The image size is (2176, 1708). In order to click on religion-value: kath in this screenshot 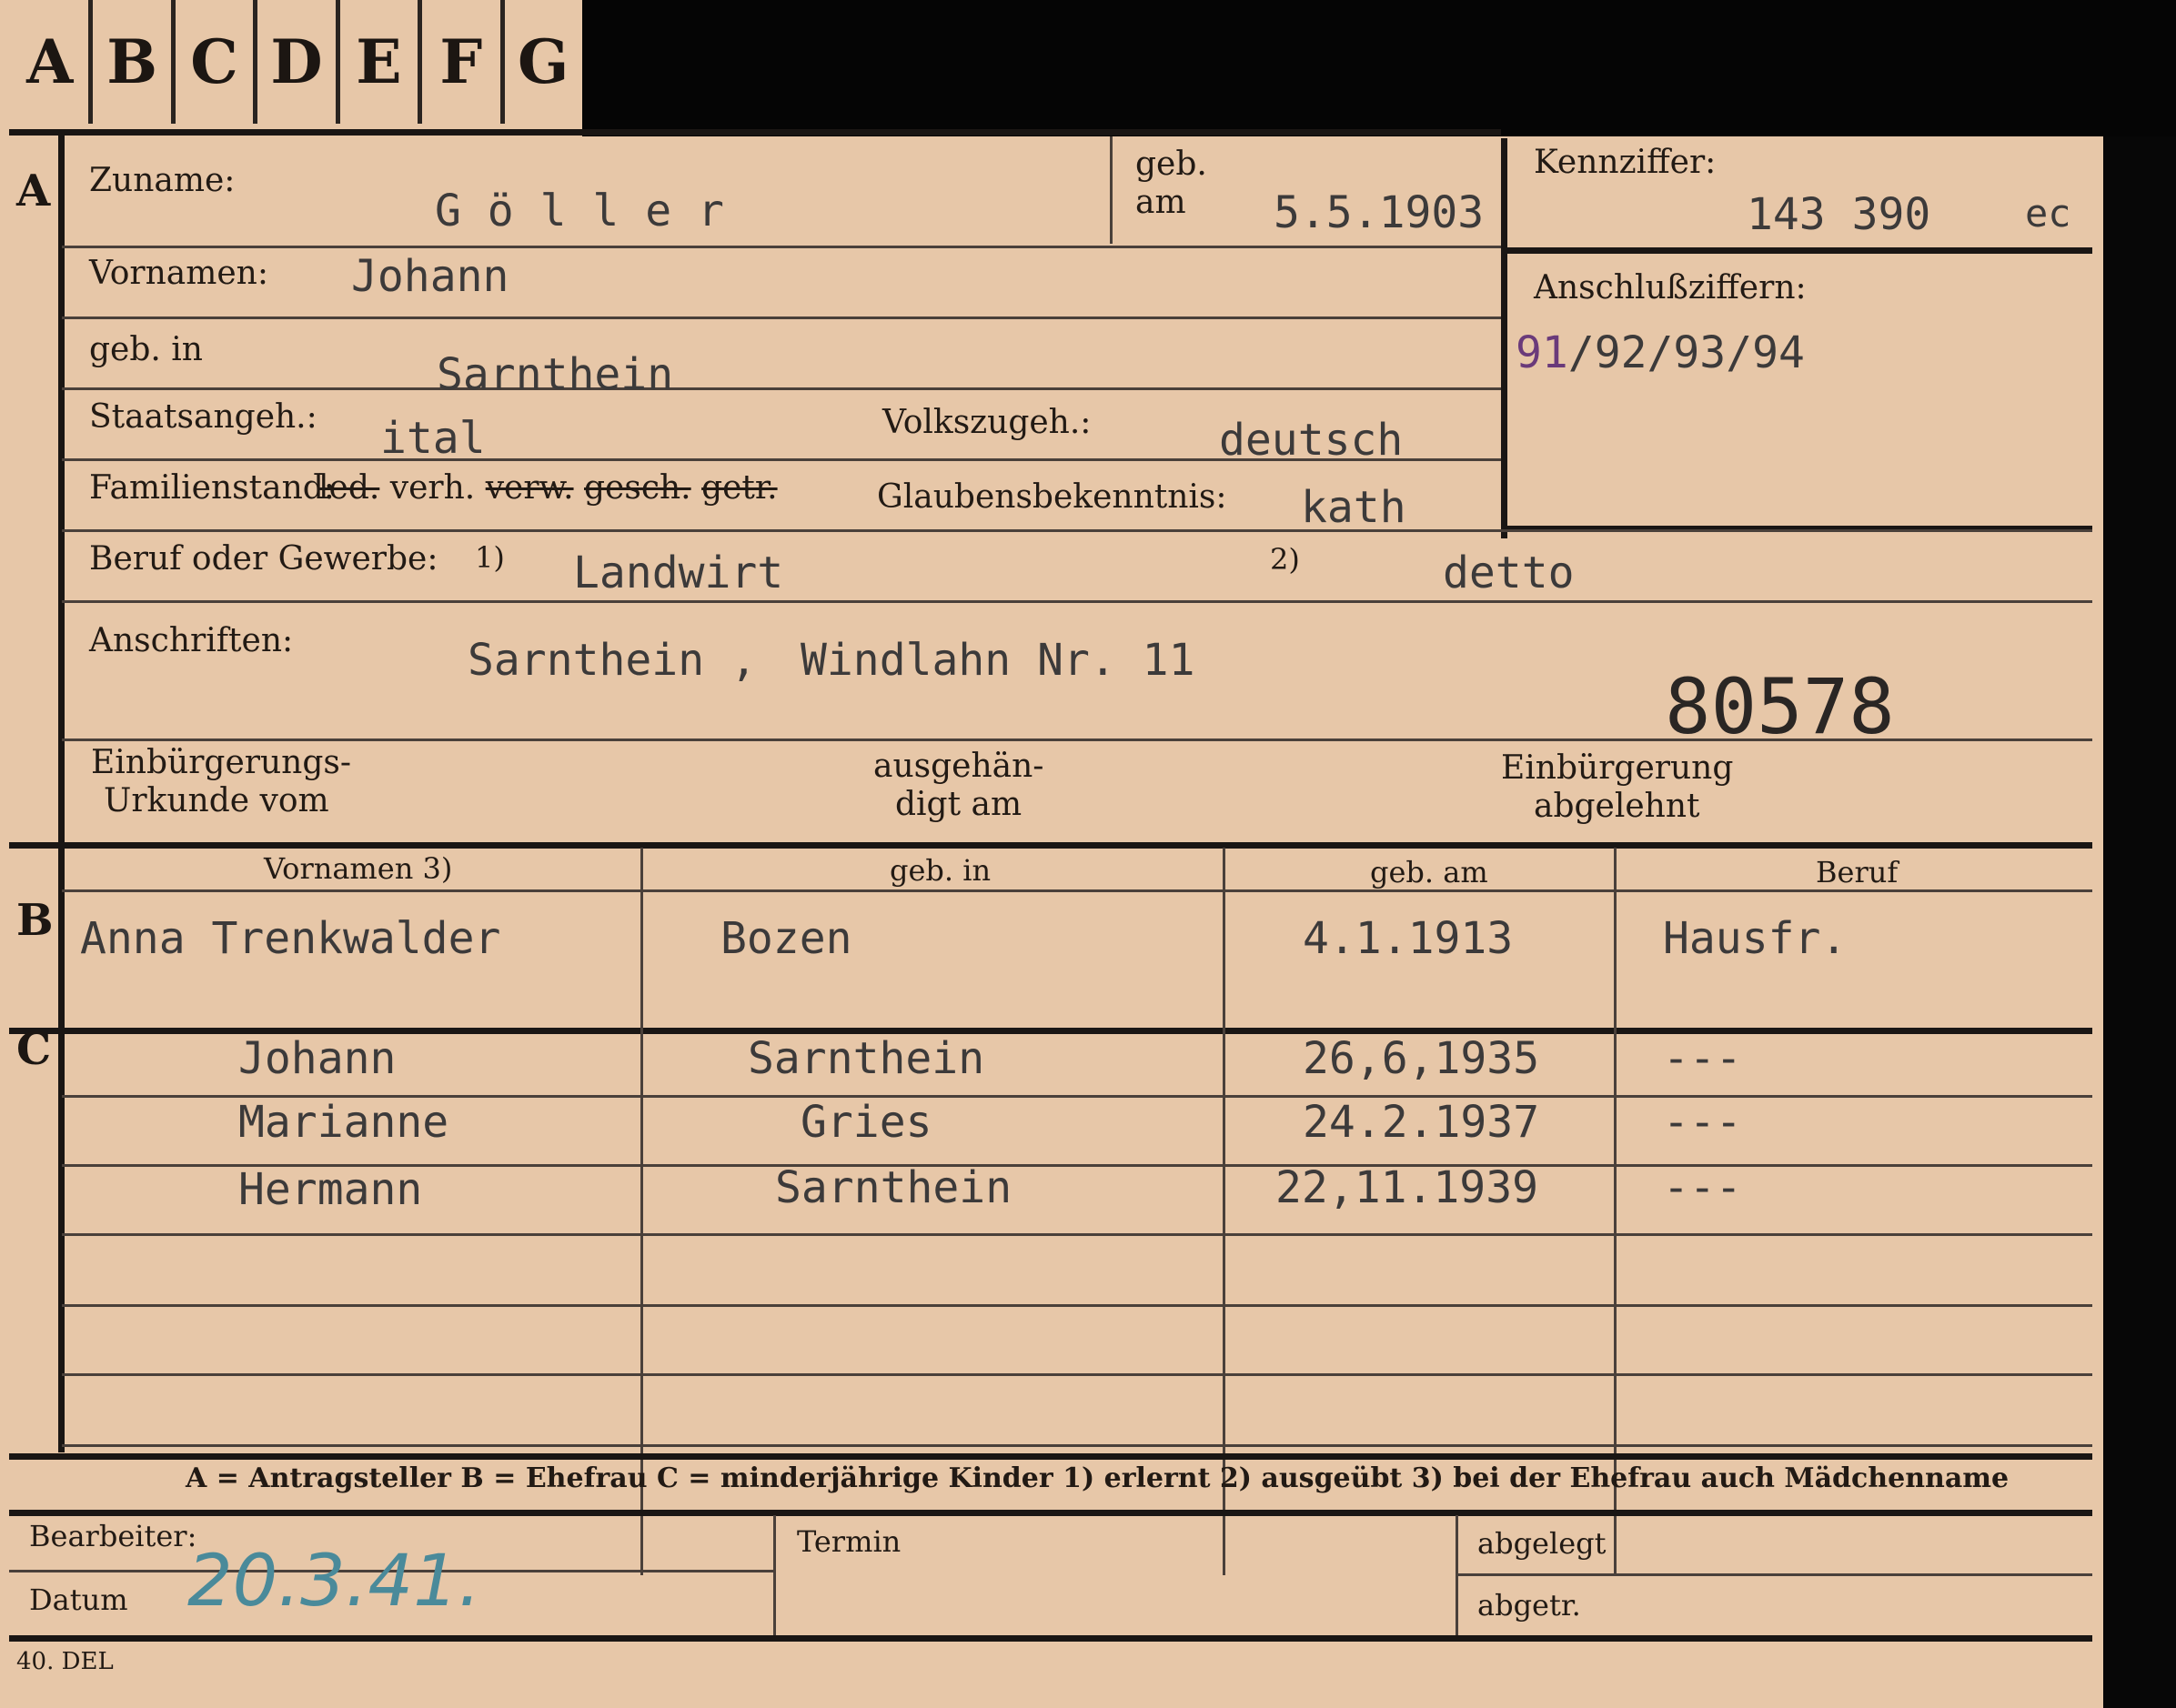, I will do `click(1353, 507)`.